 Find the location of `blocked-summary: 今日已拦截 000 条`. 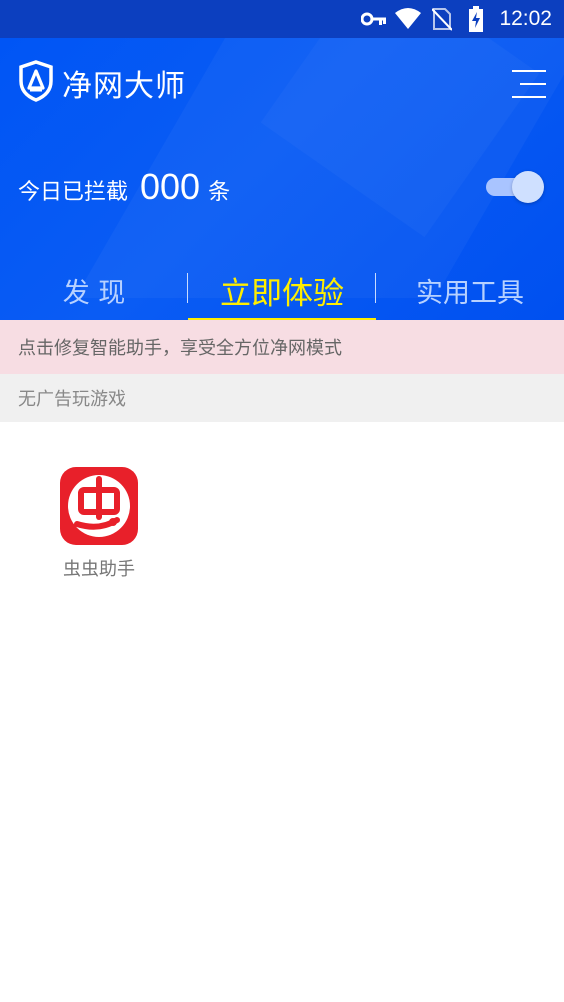

blocked-summary: 今日已拦截 000 条 is located at coordinates (124, 187).